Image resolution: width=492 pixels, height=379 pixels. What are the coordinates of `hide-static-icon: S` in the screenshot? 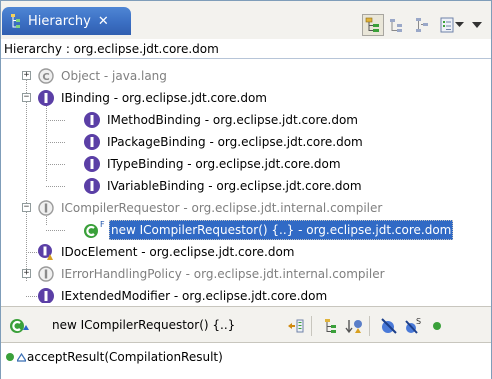 It's located at (413, 325).